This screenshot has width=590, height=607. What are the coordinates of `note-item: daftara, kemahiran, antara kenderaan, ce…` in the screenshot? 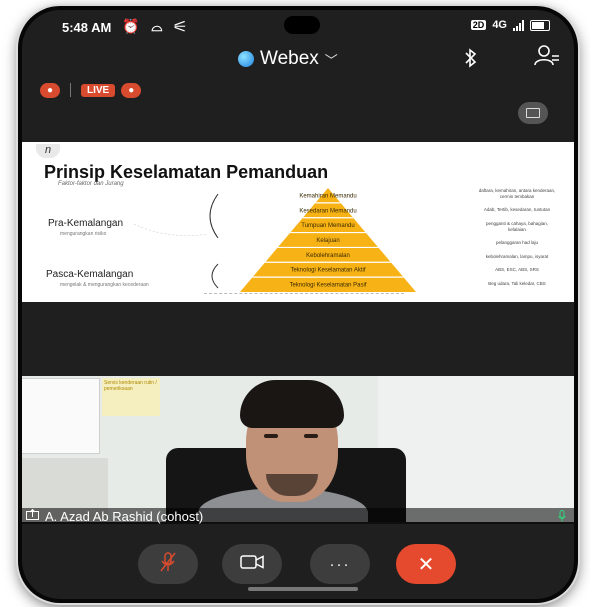 It's located at (517, 193).